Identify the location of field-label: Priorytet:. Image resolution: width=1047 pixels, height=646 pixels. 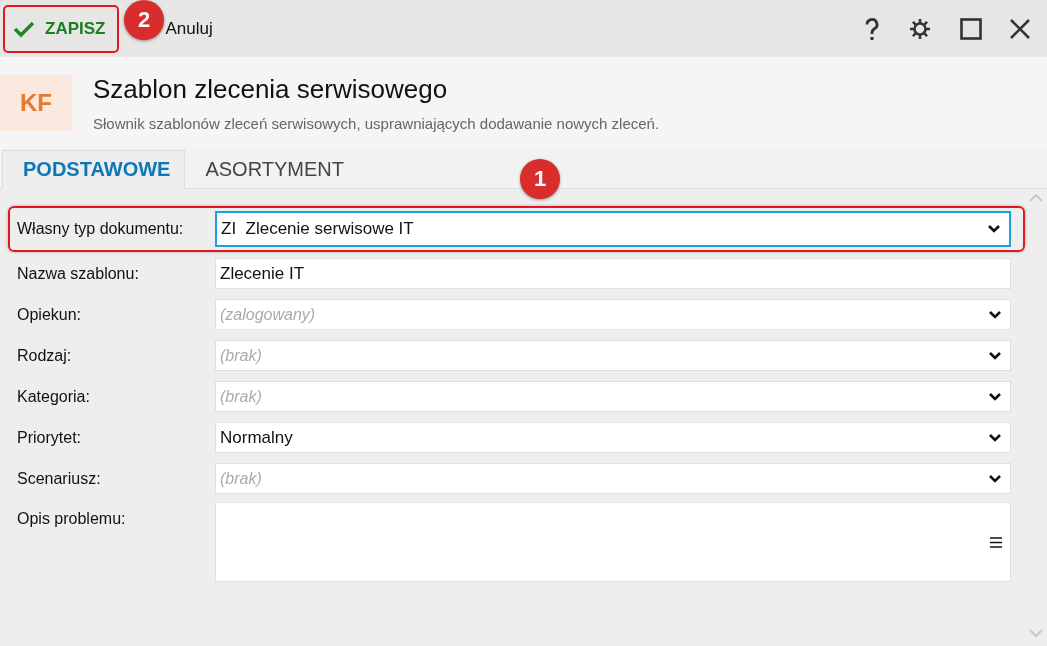
(49, 437).